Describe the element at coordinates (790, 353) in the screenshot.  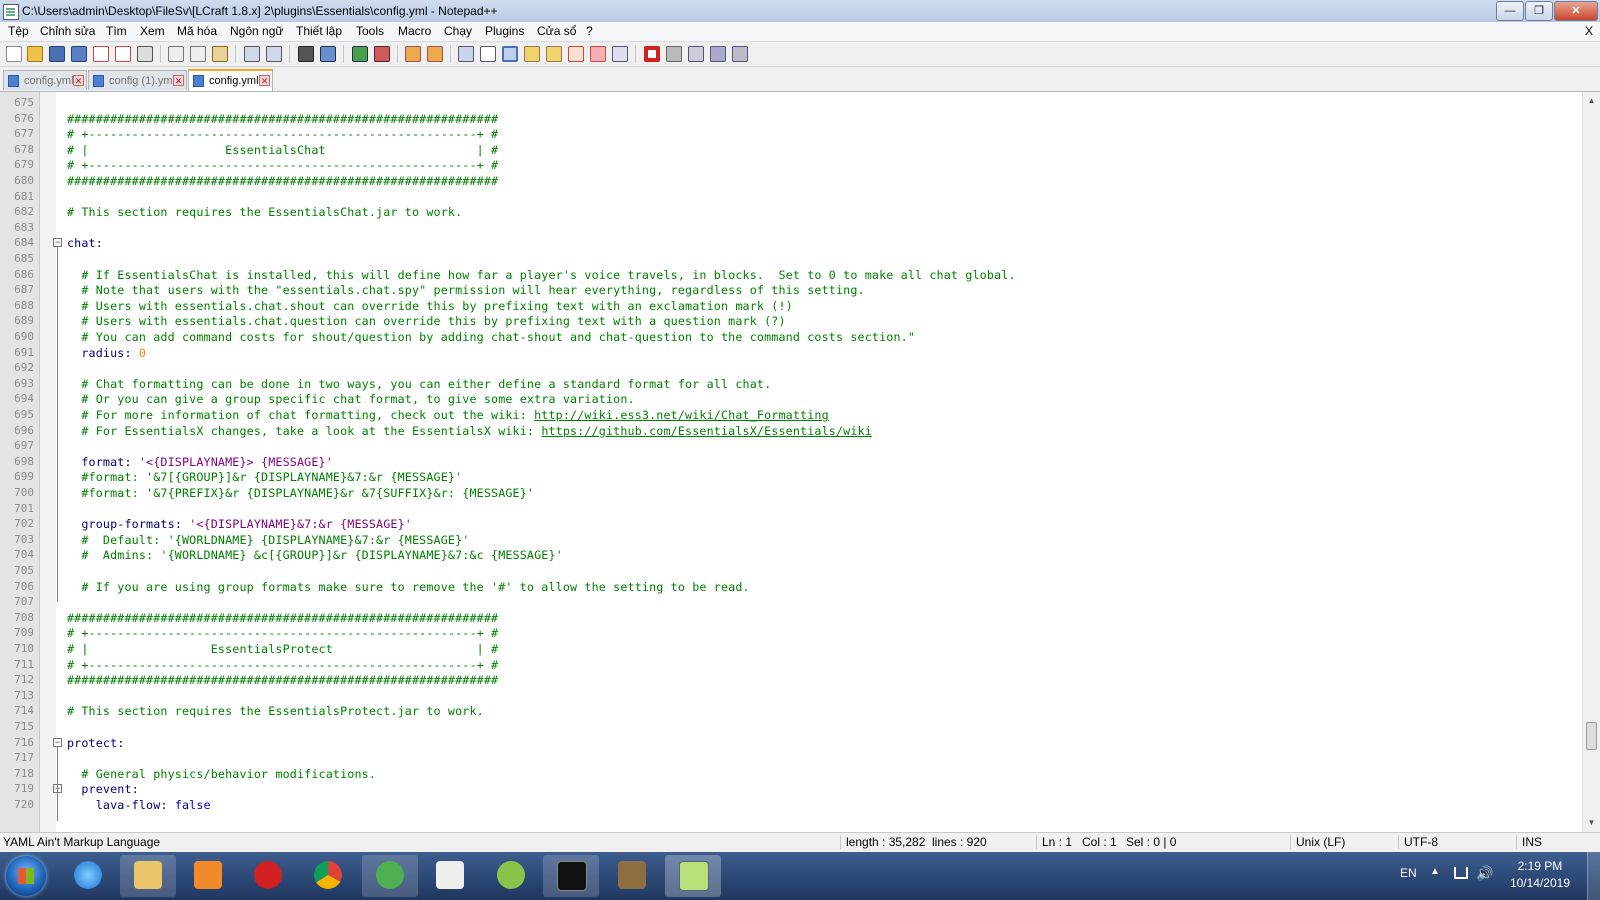
I see `code-line: 691 radius: 0` at that location.